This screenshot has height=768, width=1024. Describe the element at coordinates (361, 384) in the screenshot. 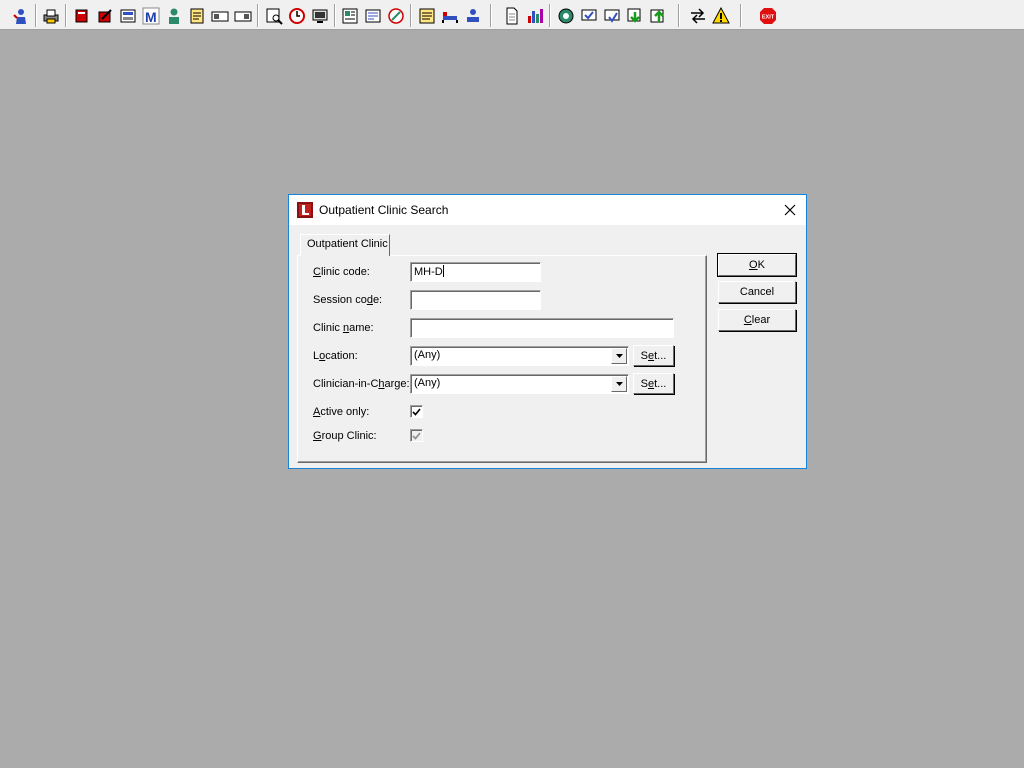

I see `clinician-in-charge-label: Clinician-in-Charge:` at that location.